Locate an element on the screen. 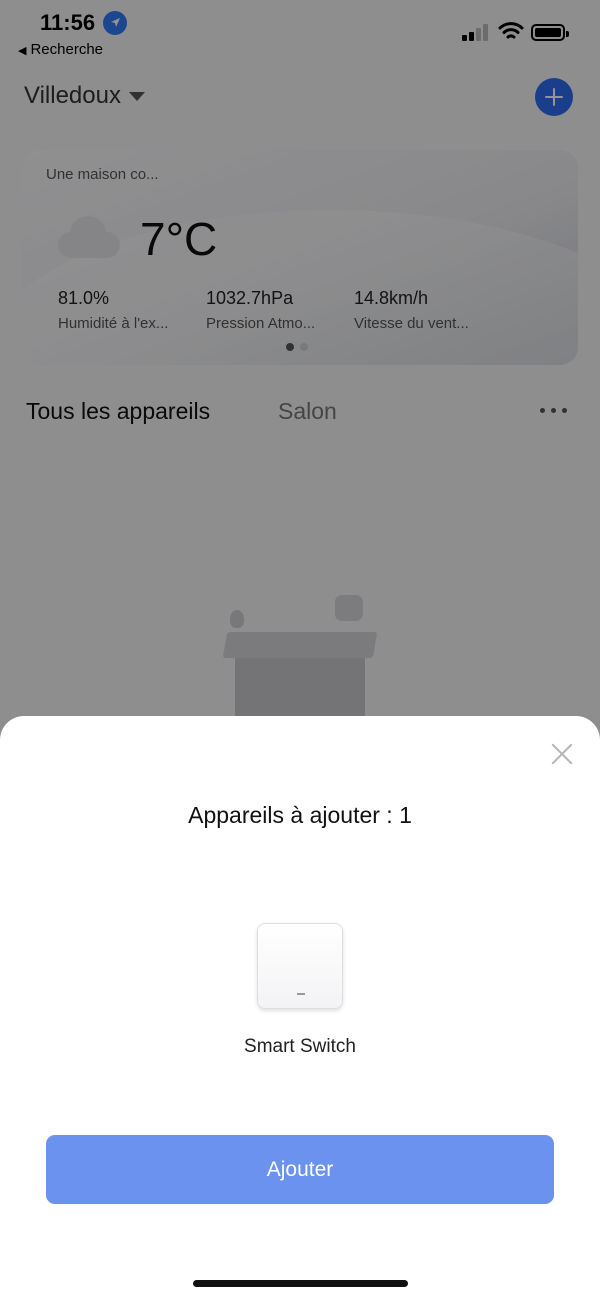 The image size is (600, 1299). switch-indicator is located at coordinates (301, 994).